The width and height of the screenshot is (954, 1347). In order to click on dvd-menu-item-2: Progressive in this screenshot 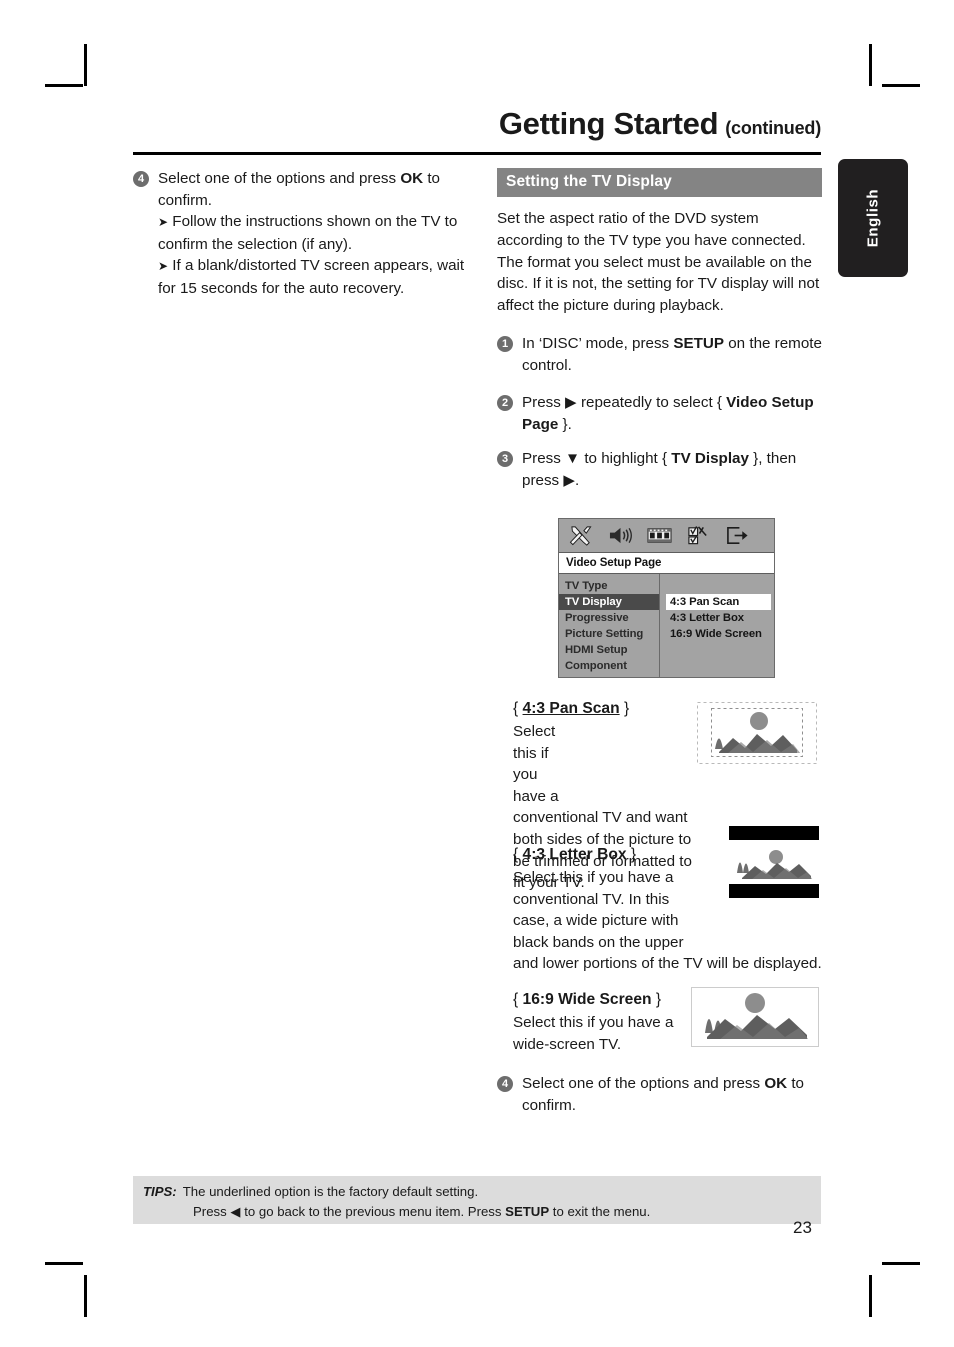, I will do `click(609, 618)`.